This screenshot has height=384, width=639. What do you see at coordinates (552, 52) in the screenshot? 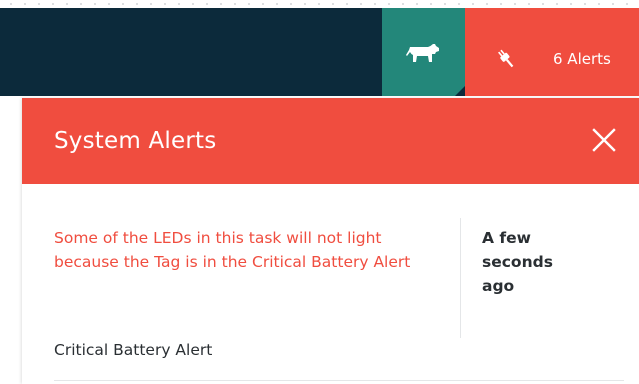
I see `alerts-tab: 6 Alerts` at bounding box center [552, 52].